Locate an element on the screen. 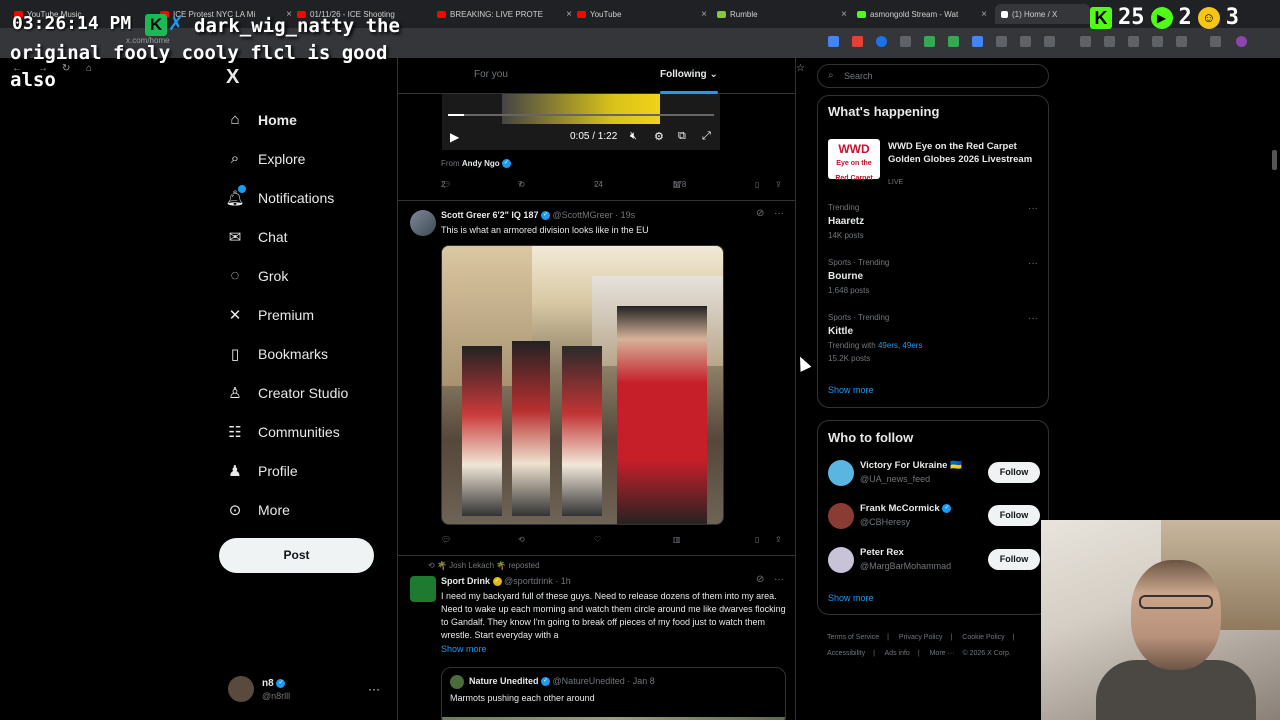 This screenshot has width=1280, height=720. footer-link: Accessibility is located at coordinates (846, 653).